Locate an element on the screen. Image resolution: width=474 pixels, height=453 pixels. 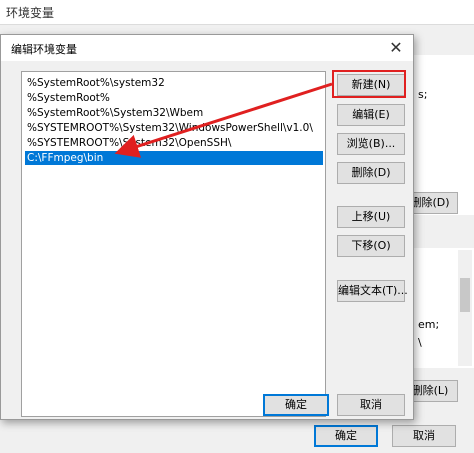
delete-button: 删除(D) is located at coordinates (371, 173).